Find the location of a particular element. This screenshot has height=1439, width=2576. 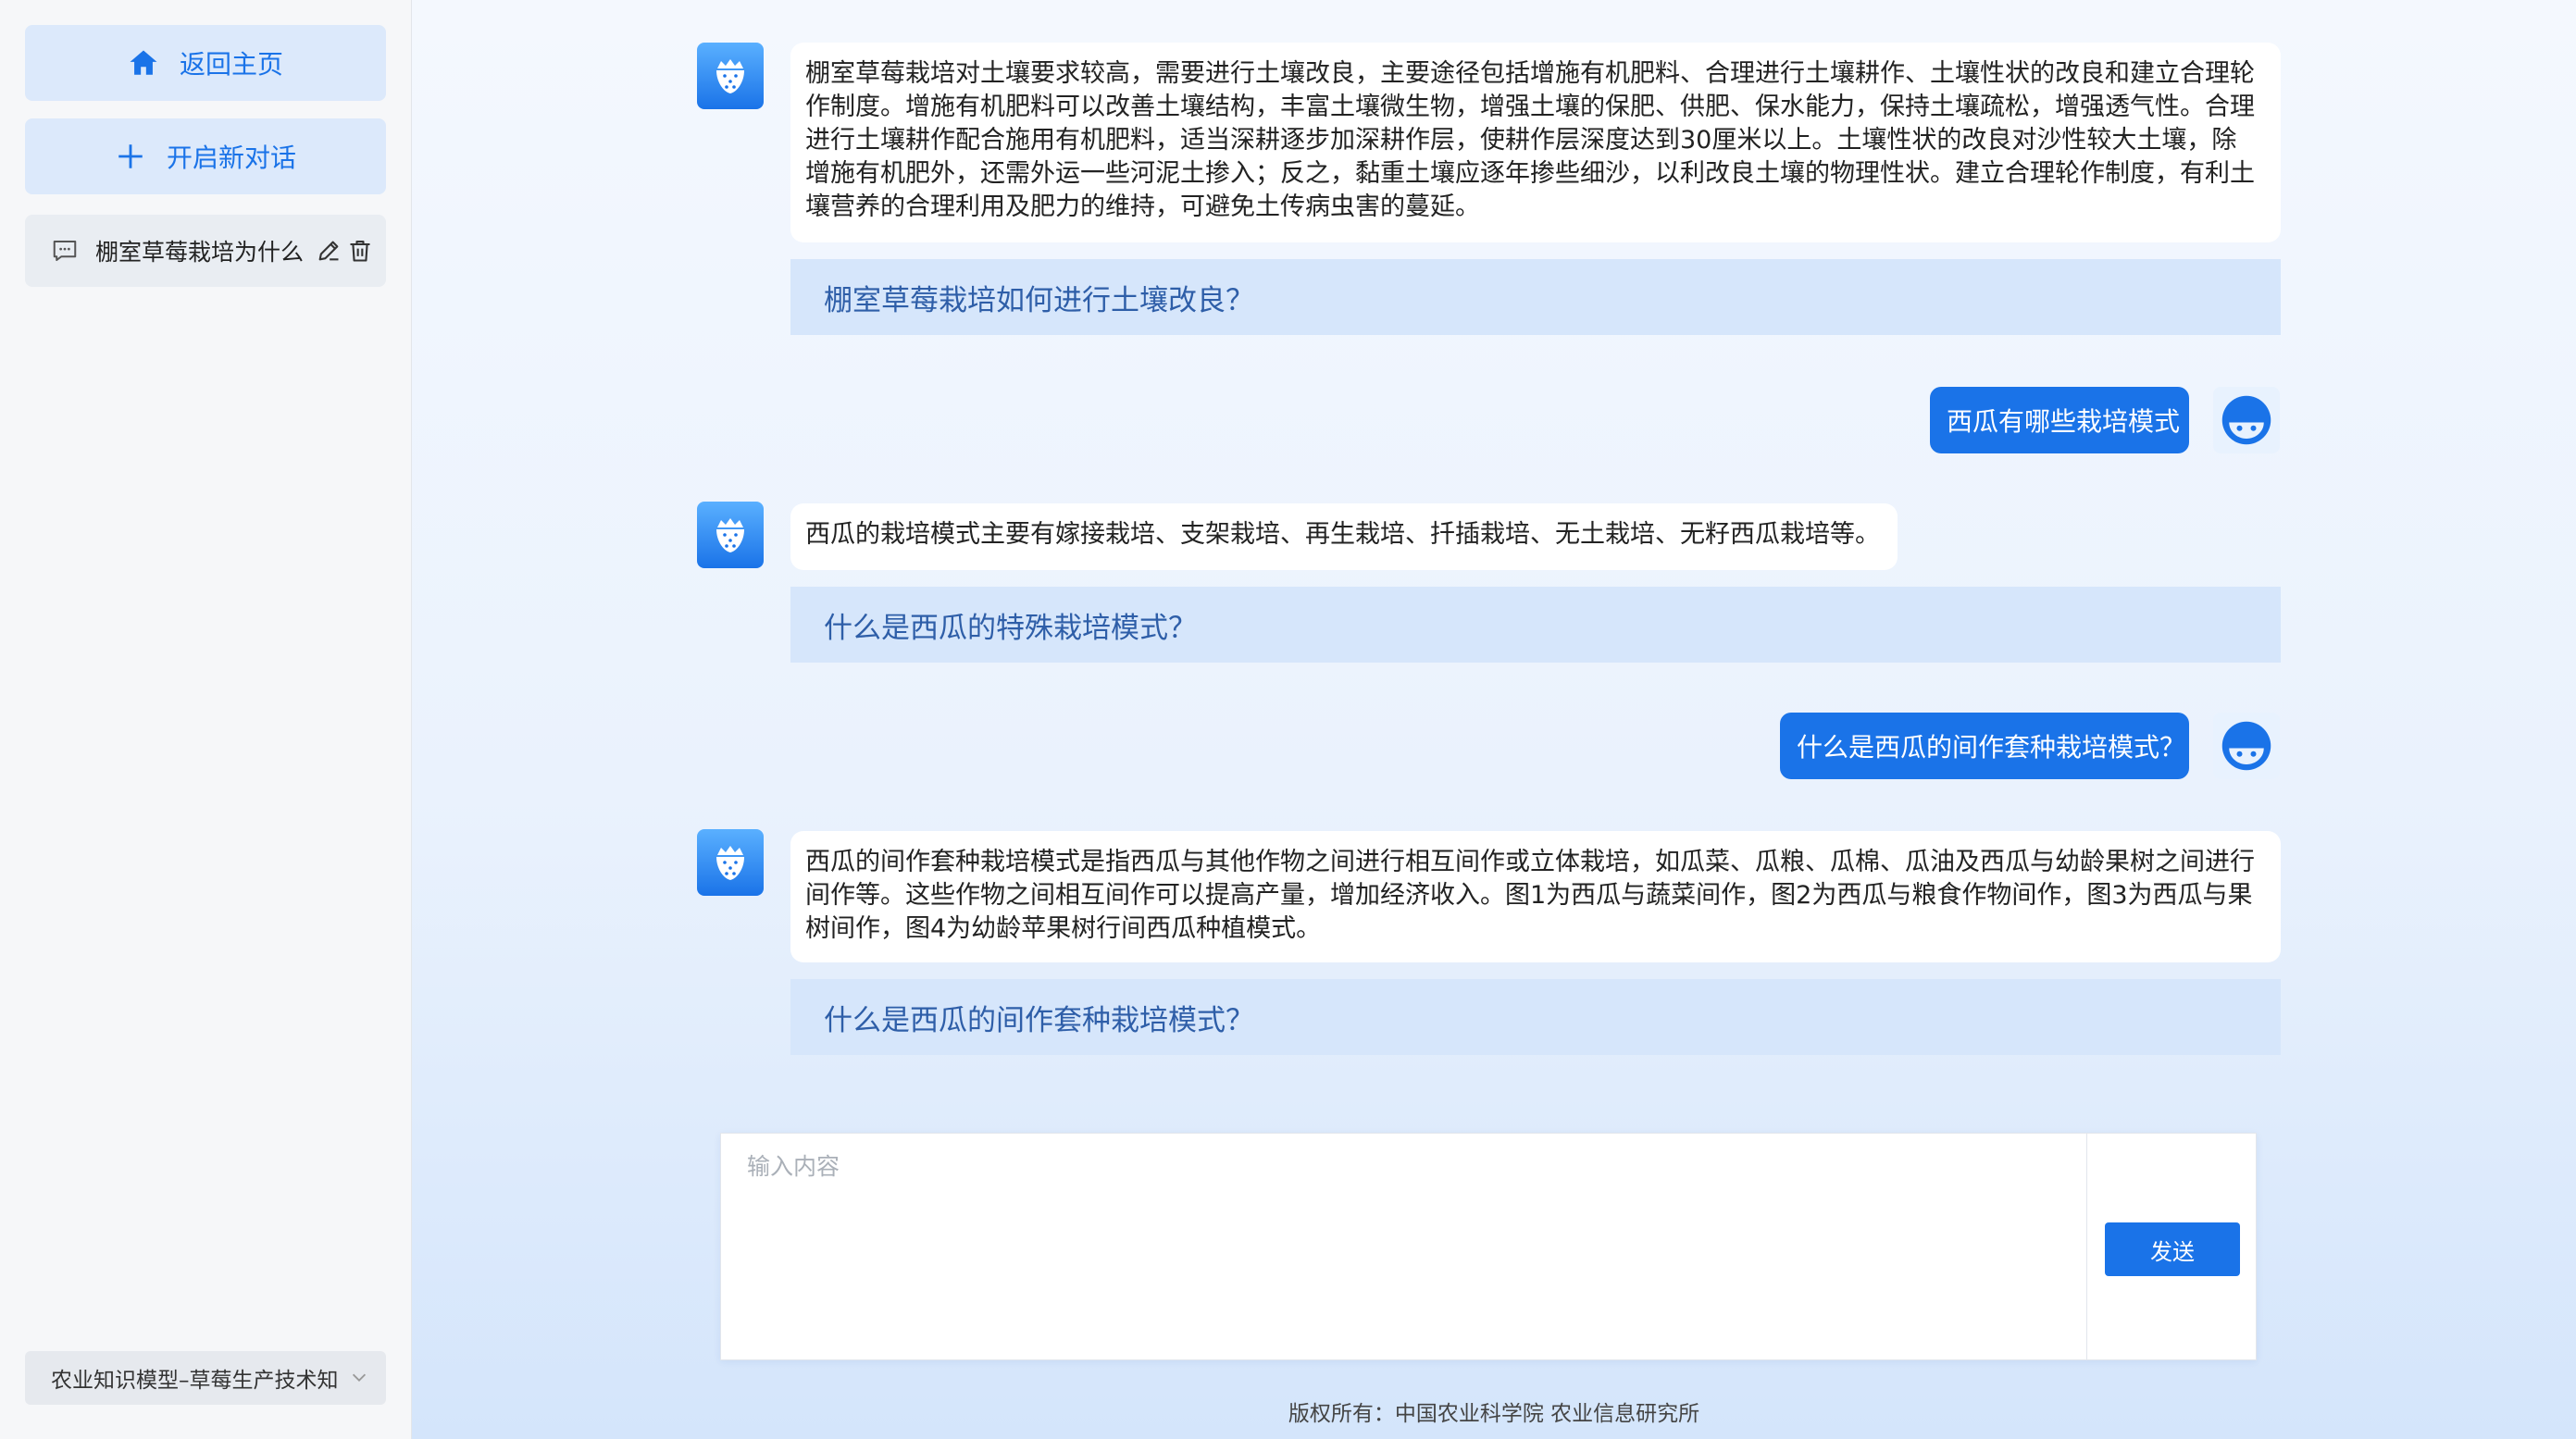

home-icon is located at coordinates (143, 63).